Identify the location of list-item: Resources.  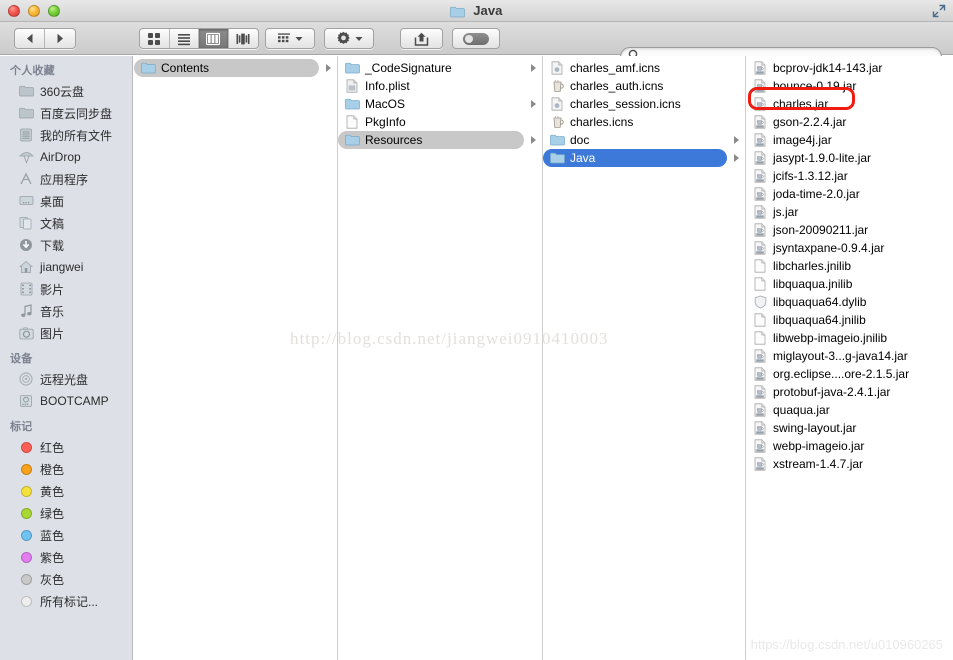
(437, 140).